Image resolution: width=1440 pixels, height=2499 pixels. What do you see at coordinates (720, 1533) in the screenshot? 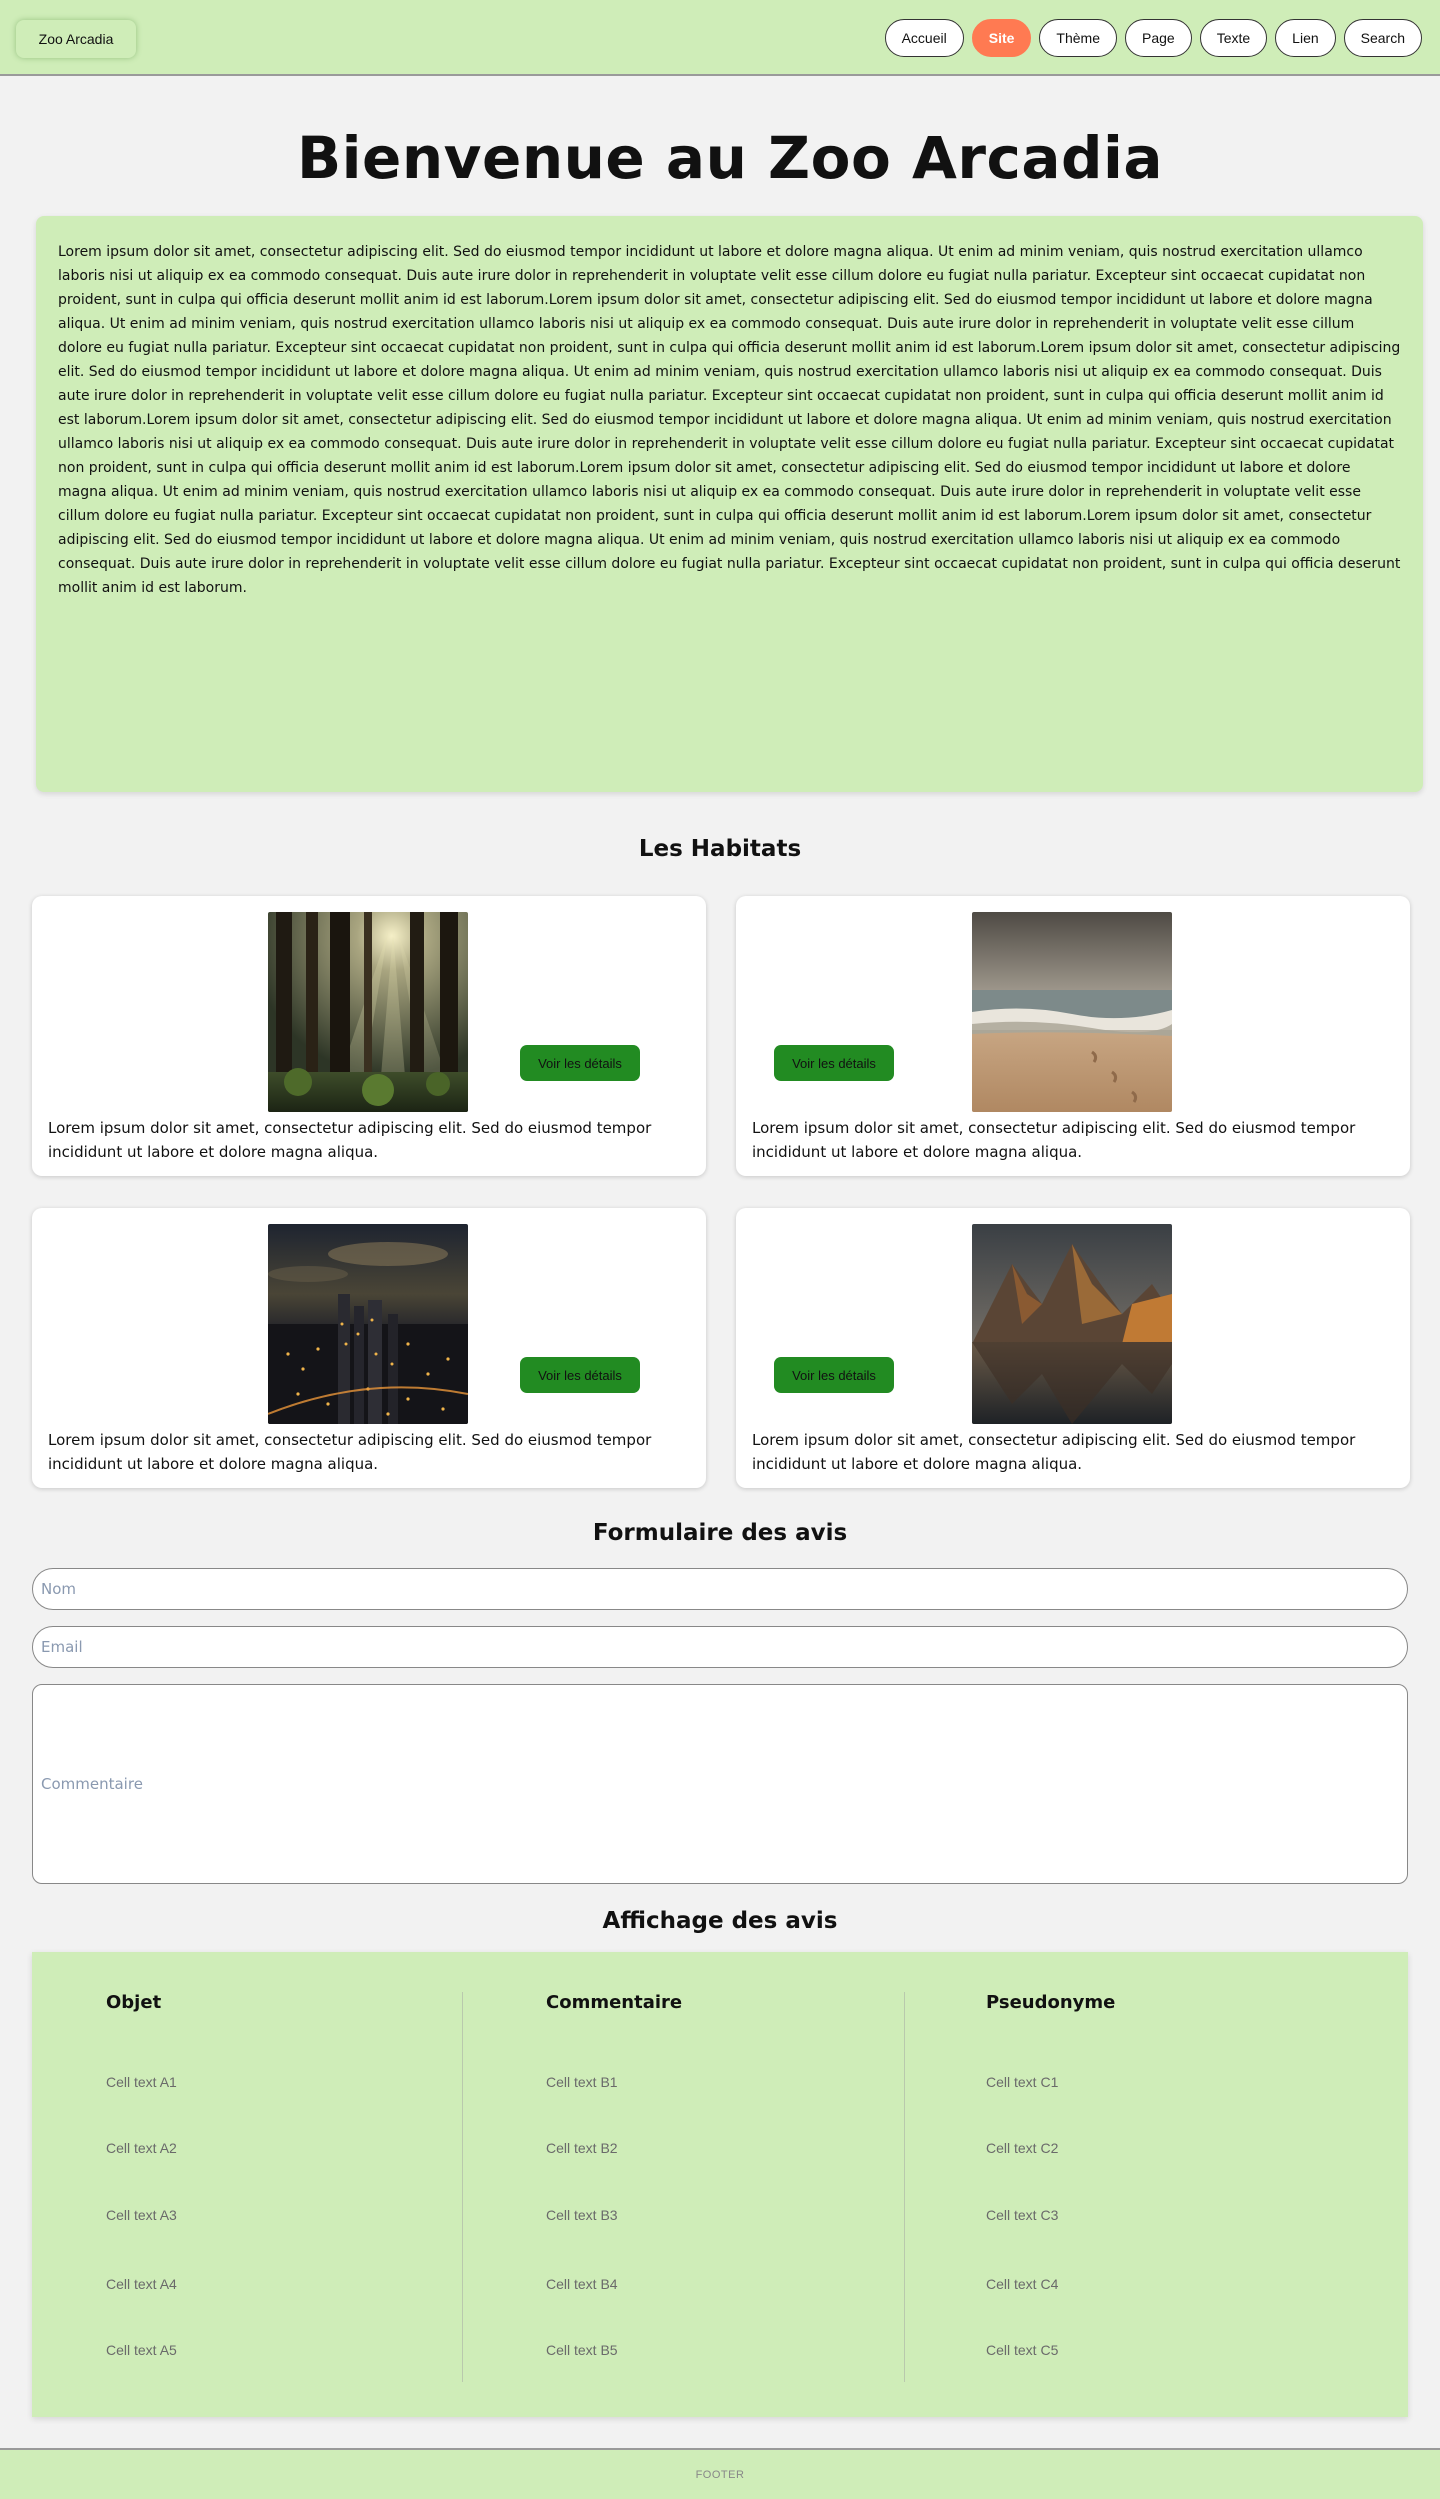
I see `form-title: Formulaire des avis` at bounding box center [720, 1533].